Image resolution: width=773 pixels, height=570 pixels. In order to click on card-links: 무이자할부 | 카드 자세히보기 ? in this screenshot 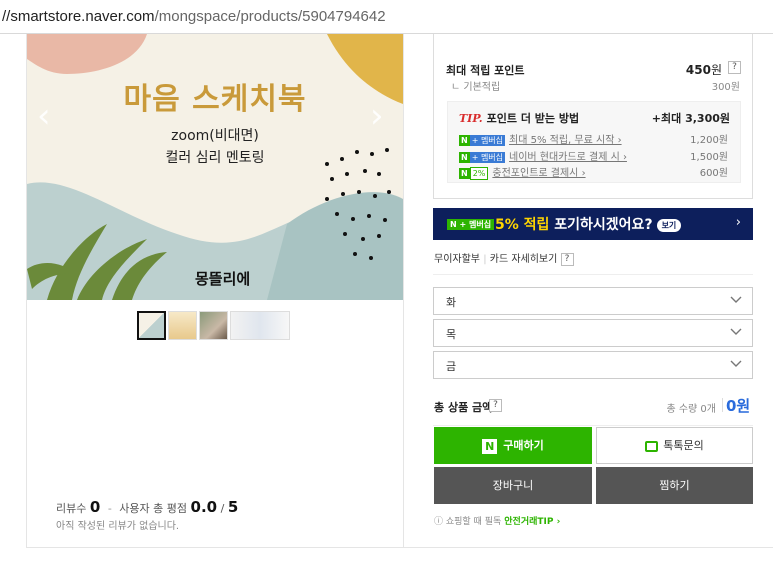, I will do `click(504, 258)`.